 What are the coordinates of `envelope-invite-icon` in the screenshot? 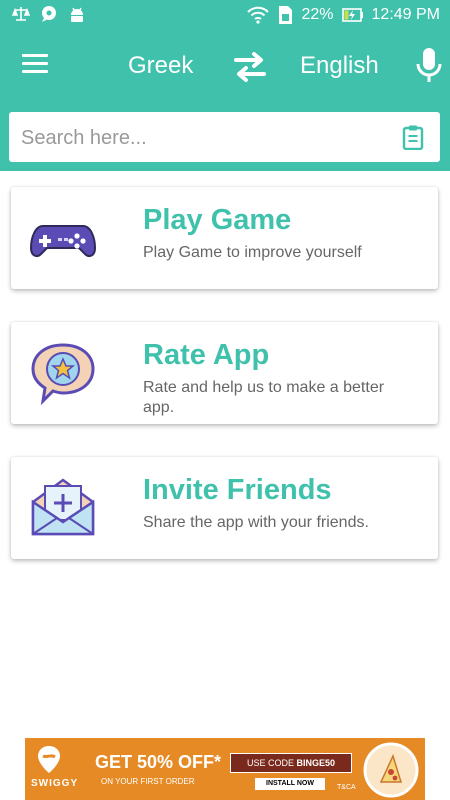 It's located at (63, 507).